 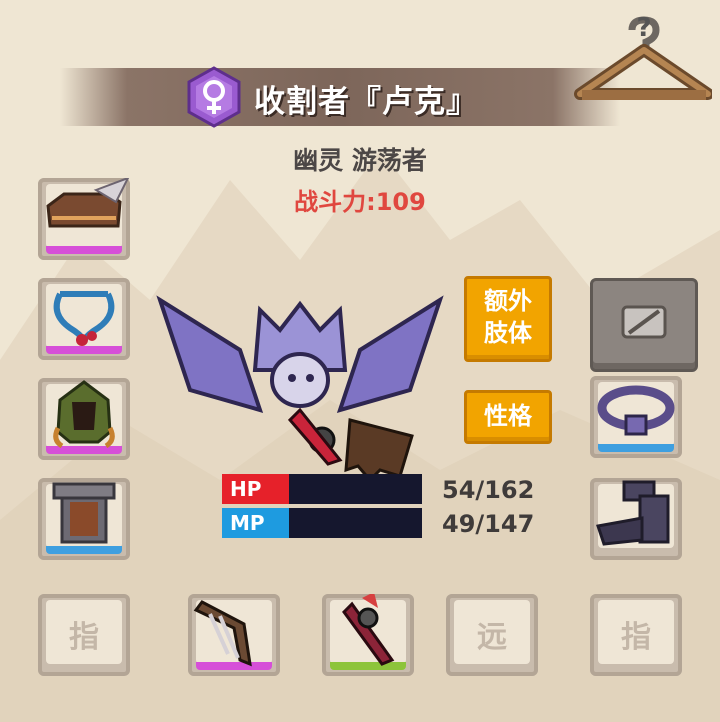 I want to click on mp-label: MP, so click(x=247, y=523).